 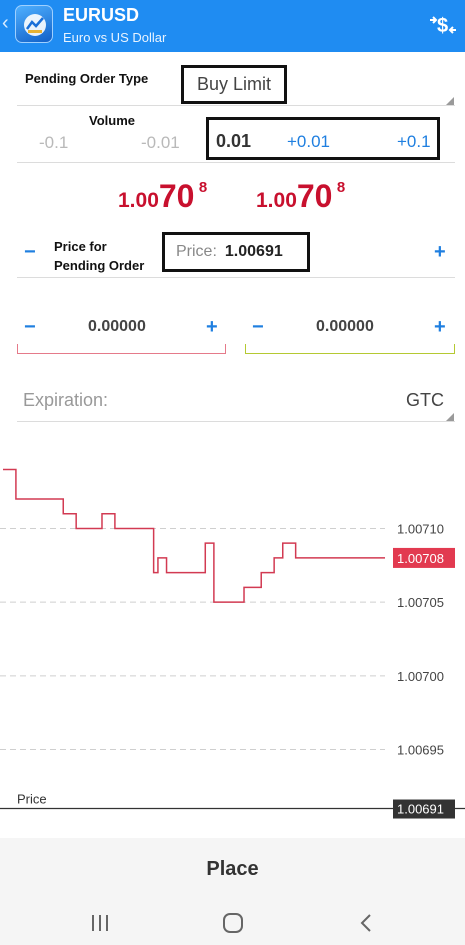 What do you see at coordinates (420, 528) in the screenshot?
I see `y-tick-label: 1.00710` at bounding box center [420, 528].